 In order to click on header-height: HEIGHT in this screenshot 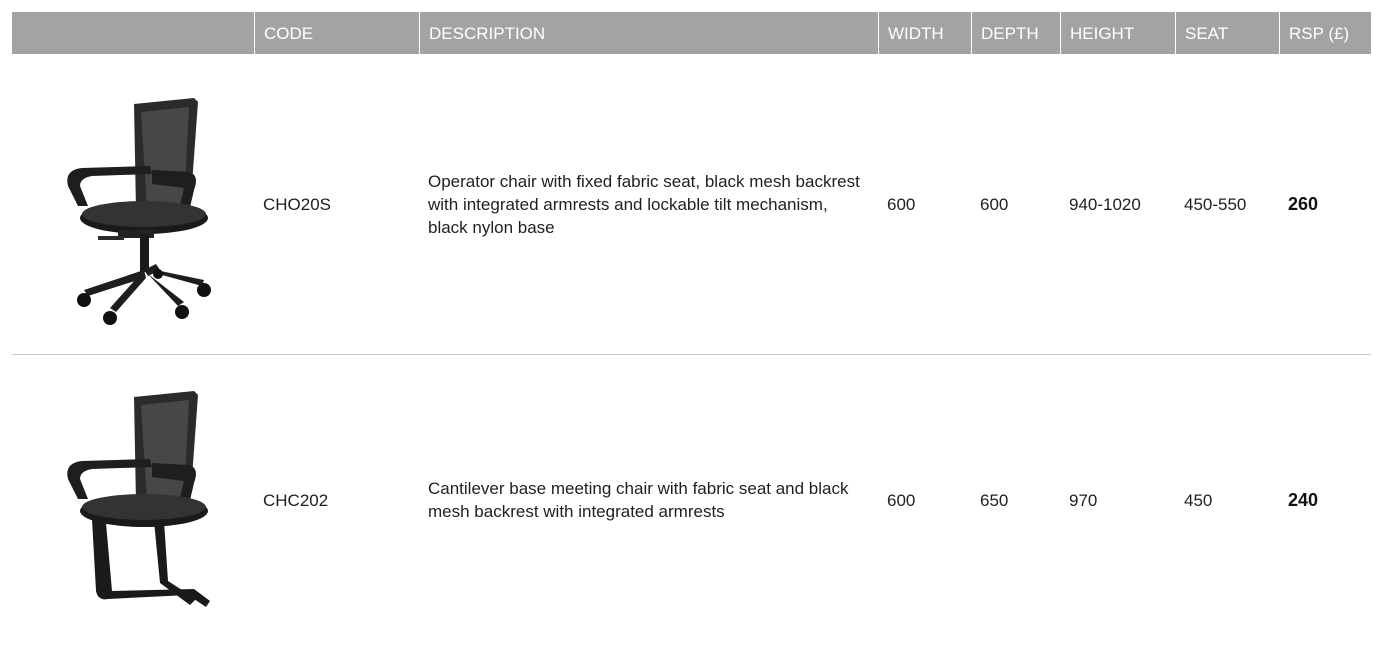, I will do `click(1117, 33)`.